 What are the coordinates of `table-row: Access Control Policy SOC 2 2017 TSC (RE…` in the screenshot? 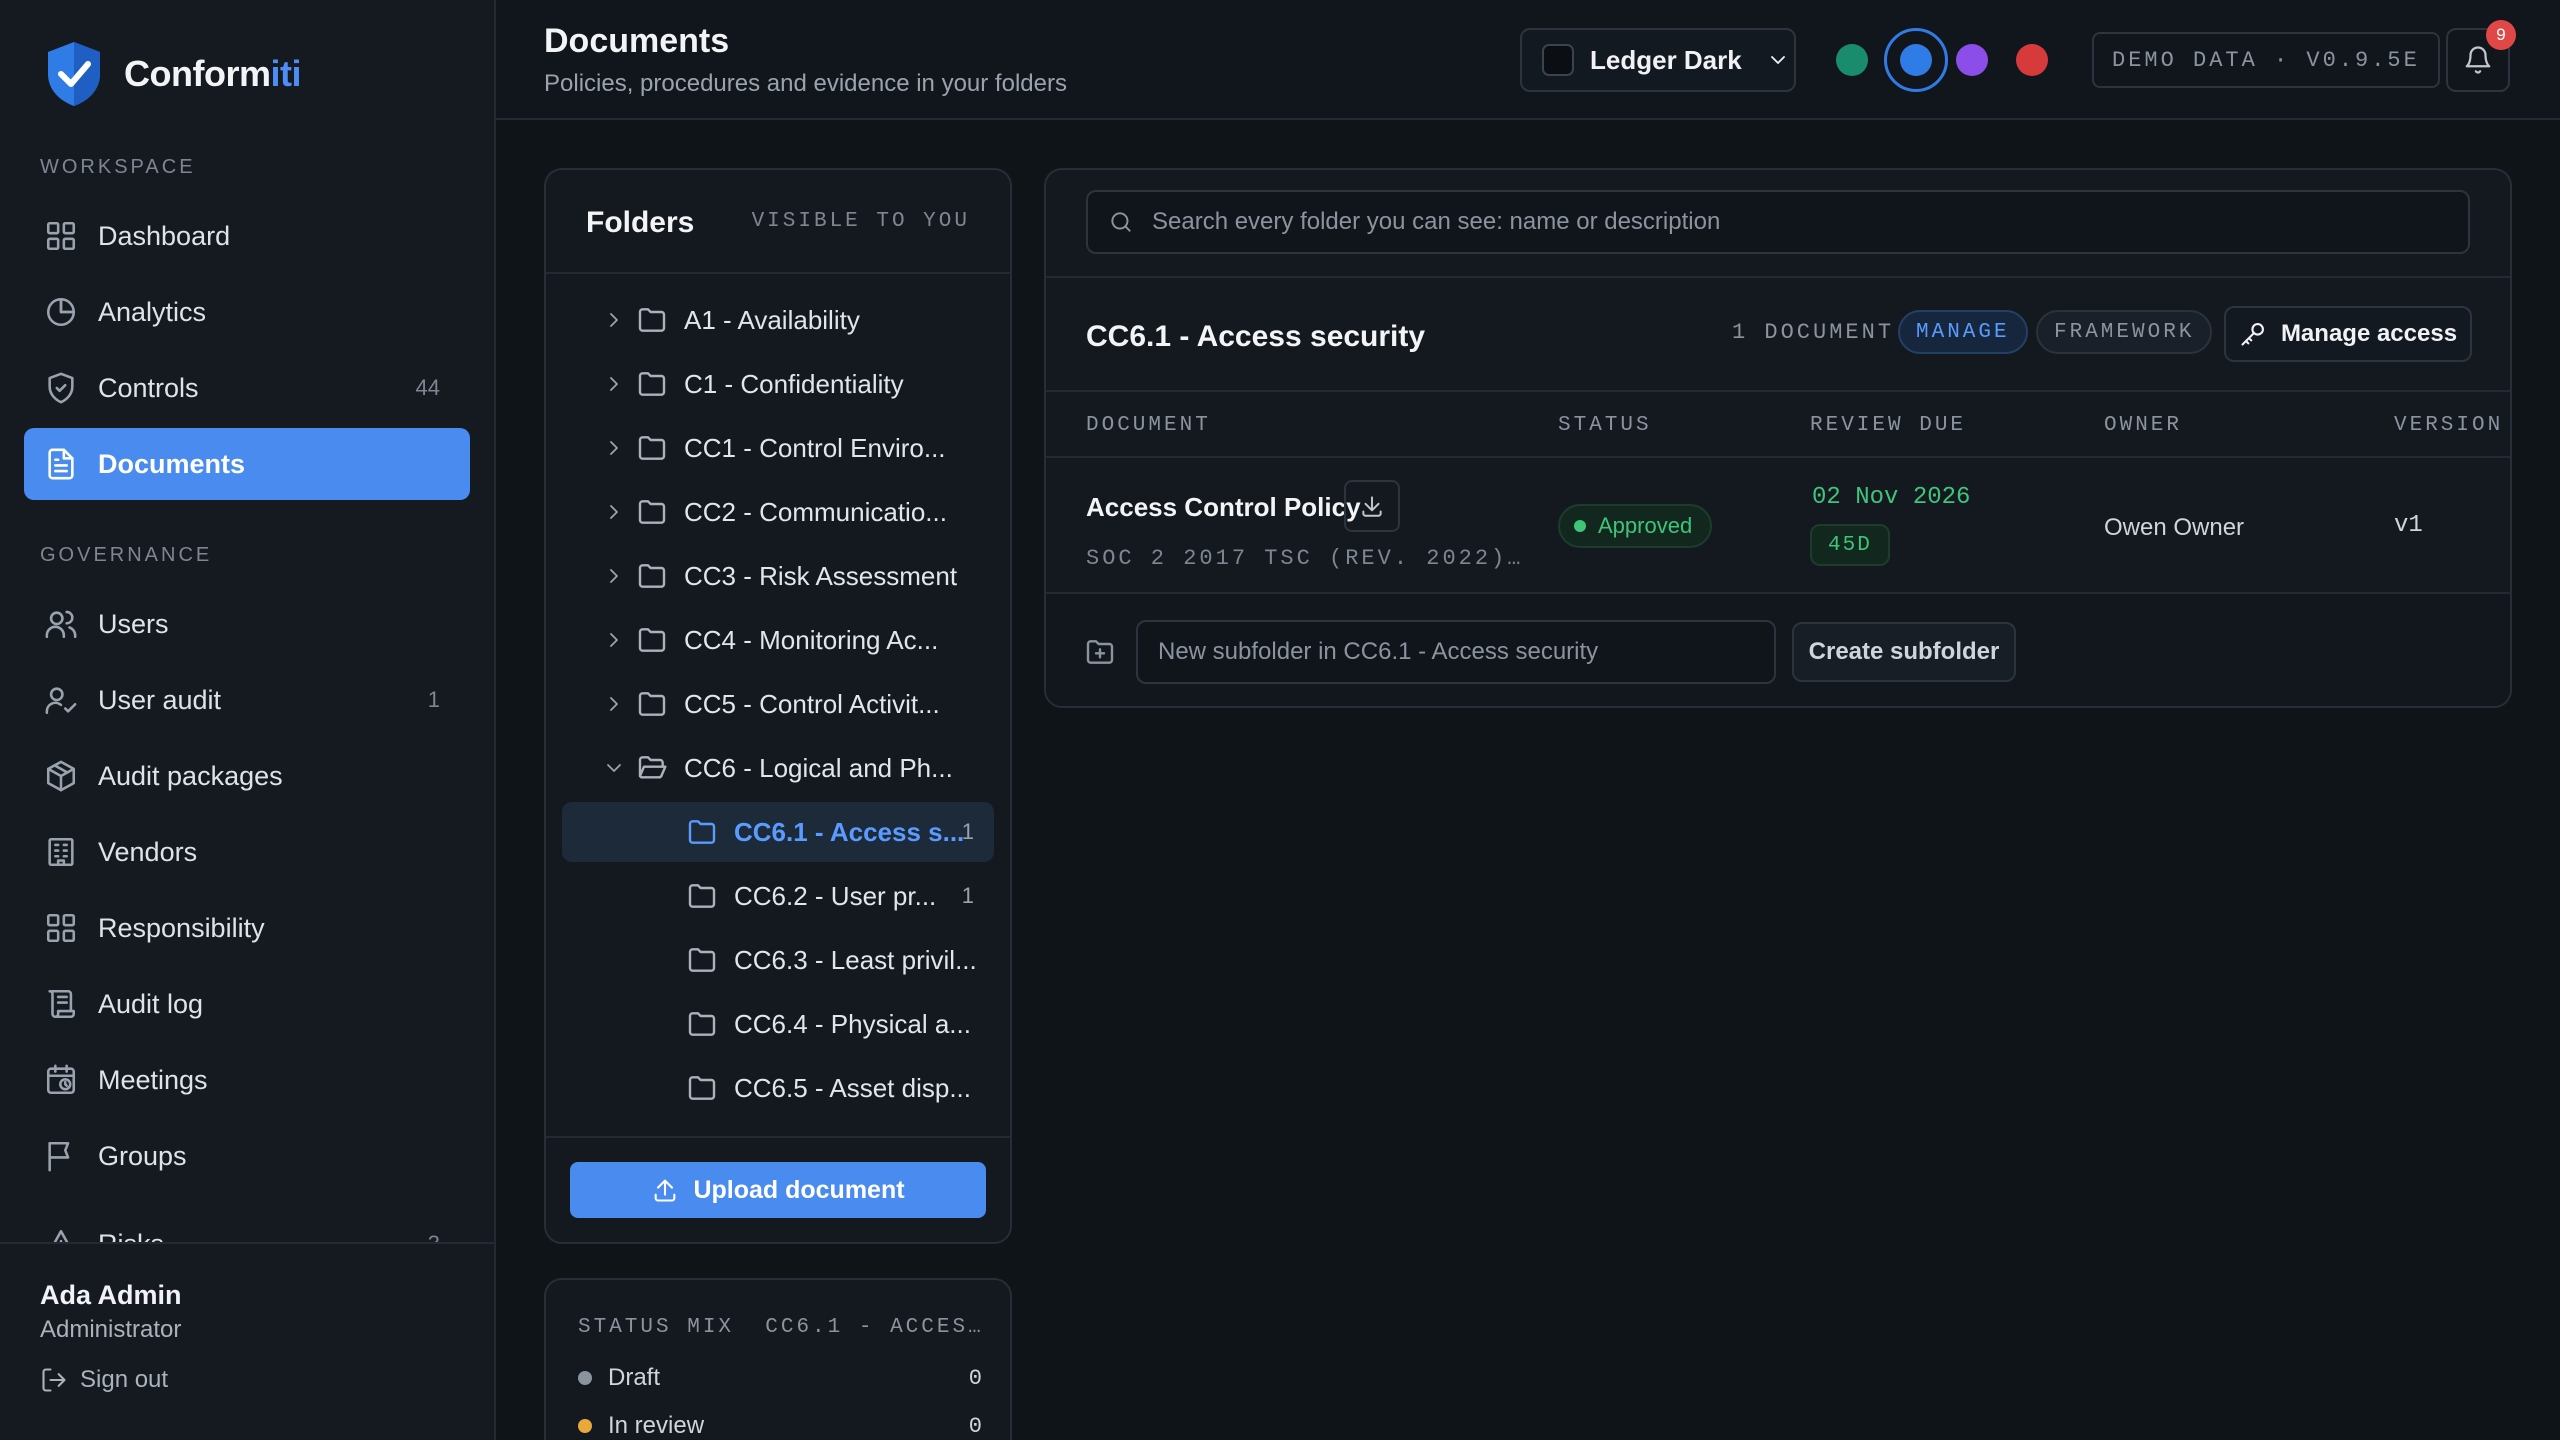 It's located at (1778, 526).